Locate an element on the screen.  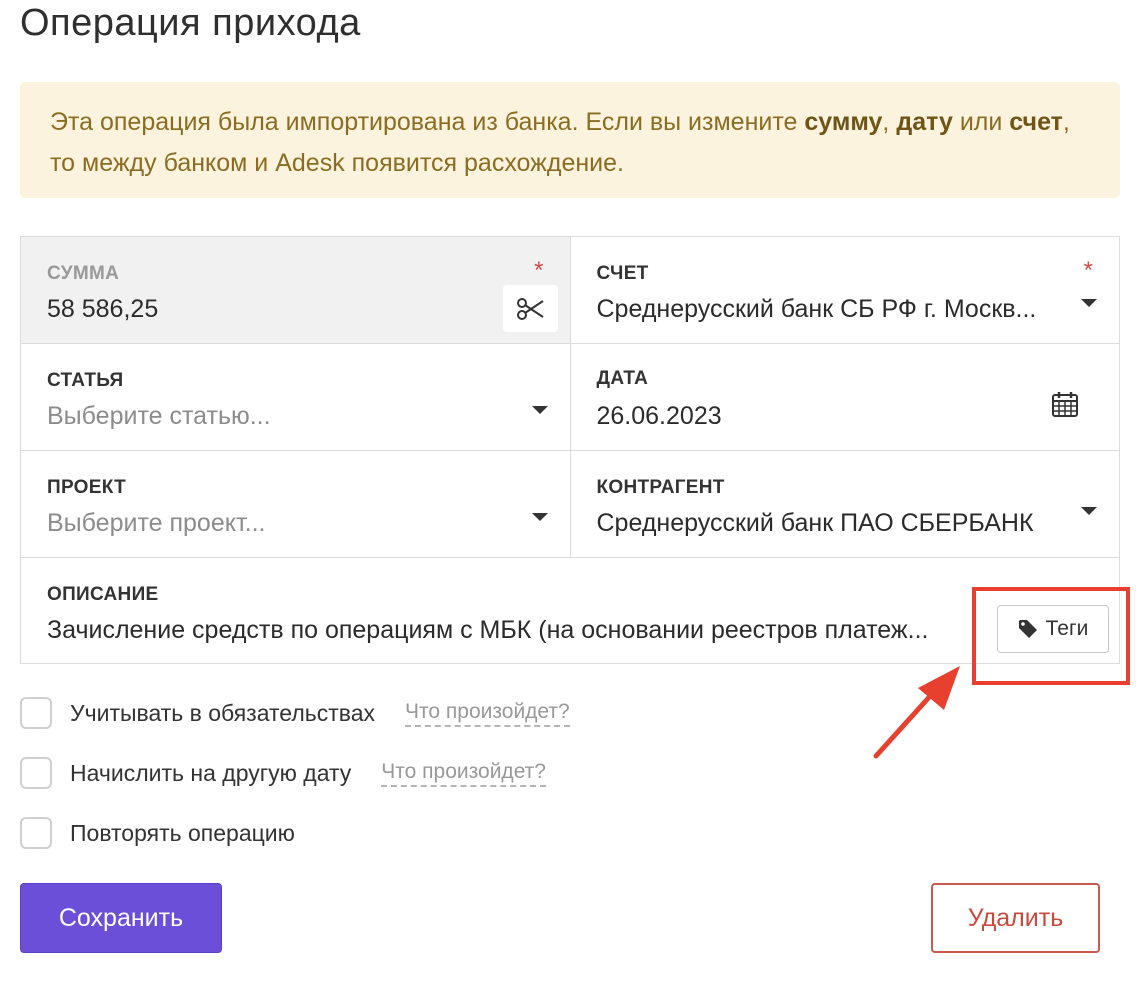
alert-bold-amount: сумму is located at coordinates (843, 122).